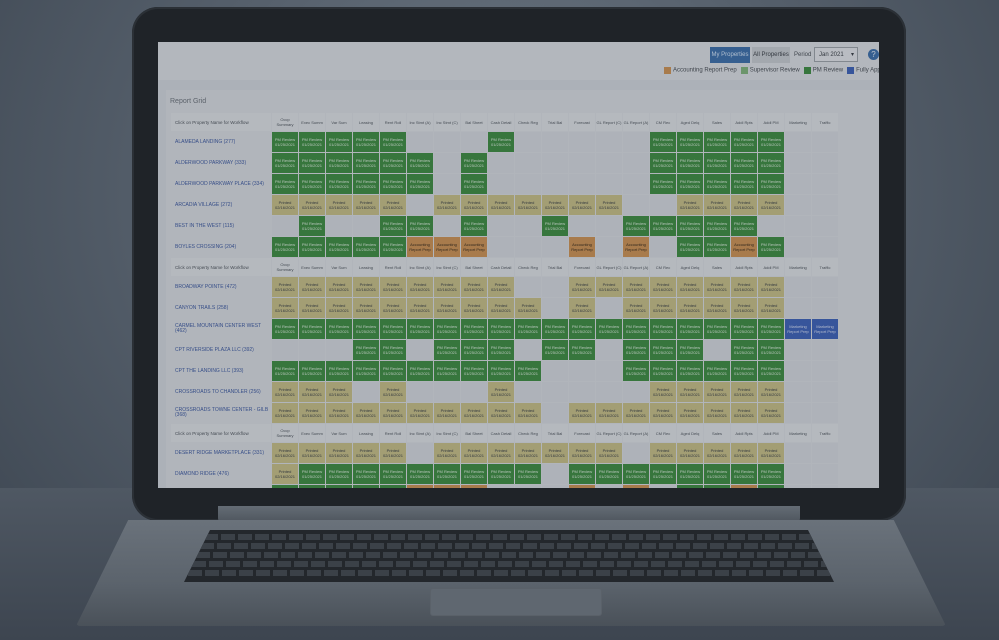 This screenshot has width=999, height=640. What do you see at coordinates (474, 122) in the screenshot?
I see `column-header: Bal Sheet` at bounding box center [474, 122].